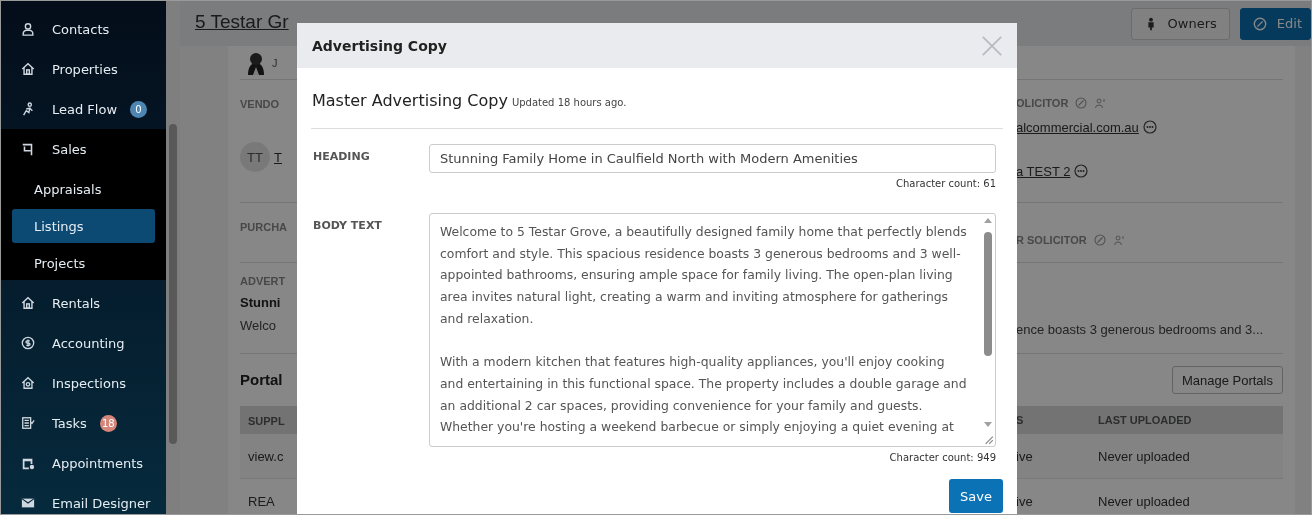  Describe the element at coordinates (263, 281) in the screenshot. I see `section-label: ADVERT` at that location.